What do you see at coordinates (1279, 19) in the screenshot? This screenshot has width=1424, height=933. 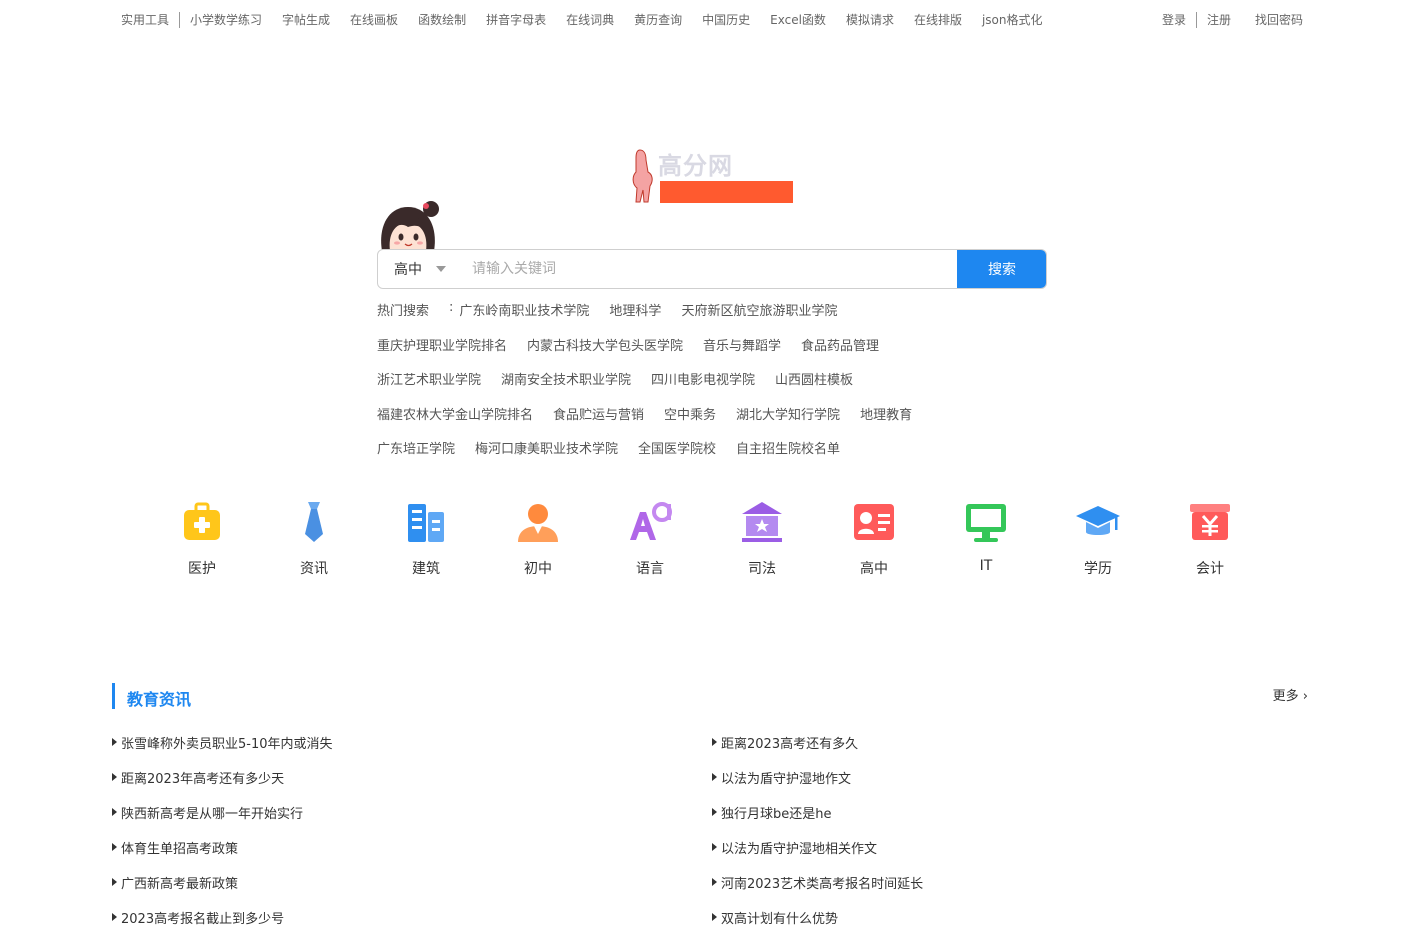 I see `recover-password-link: 找回密码` at bounding box center [1279, 19].